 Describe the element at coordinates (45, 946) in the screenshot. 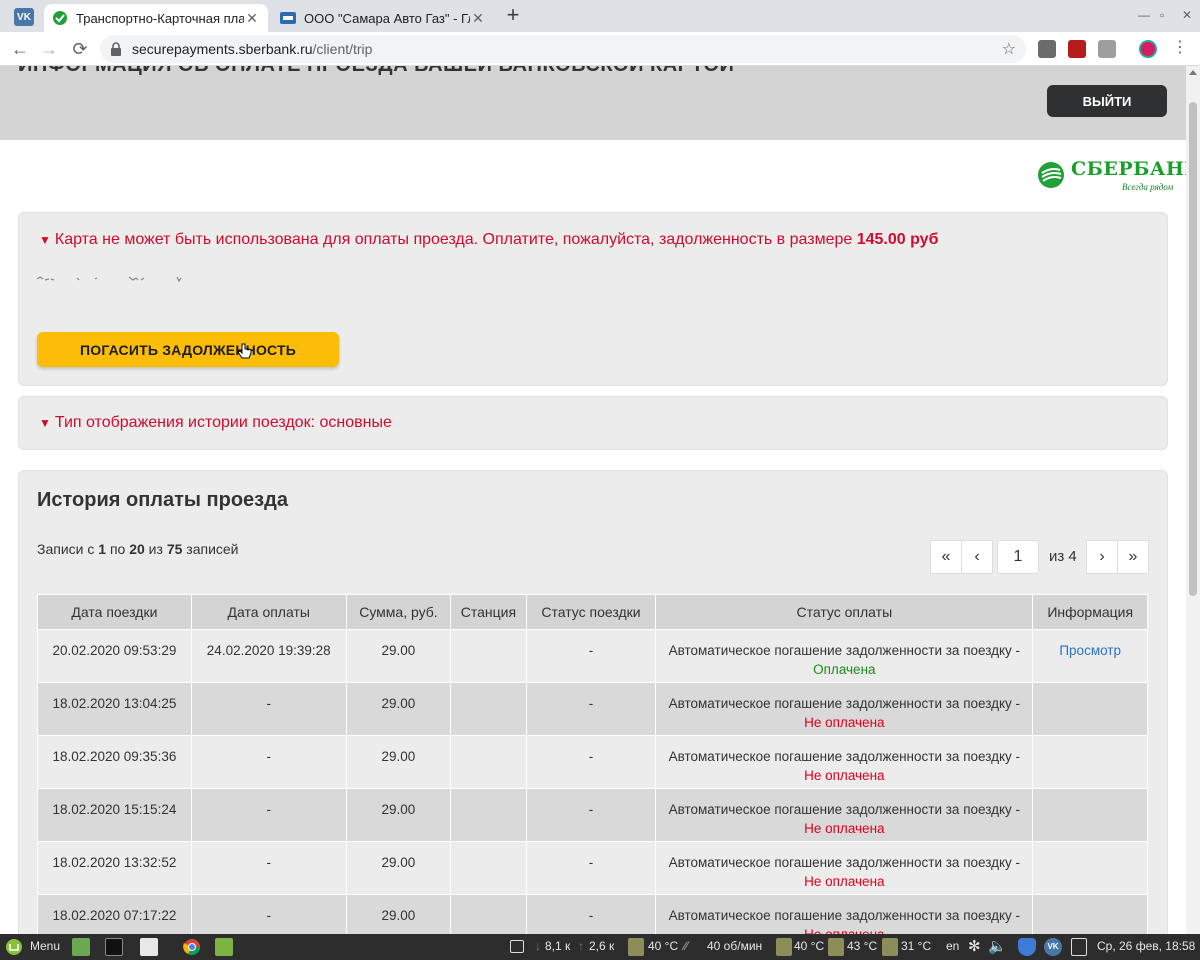

I see `start-menu-label: Menu` at that location.